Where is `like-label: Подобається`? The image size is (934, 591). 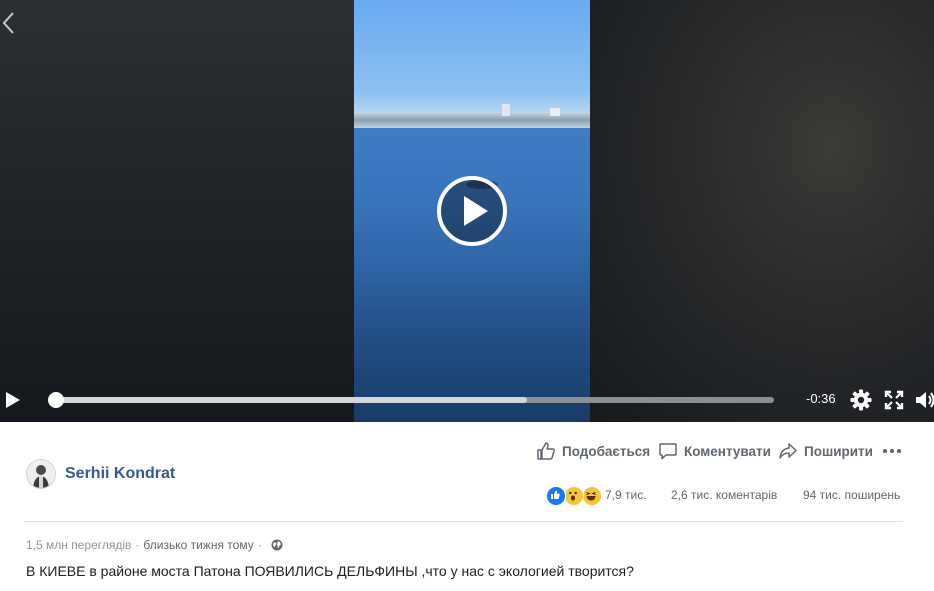
like-label: Подобається is located at coordinates (606, 451).